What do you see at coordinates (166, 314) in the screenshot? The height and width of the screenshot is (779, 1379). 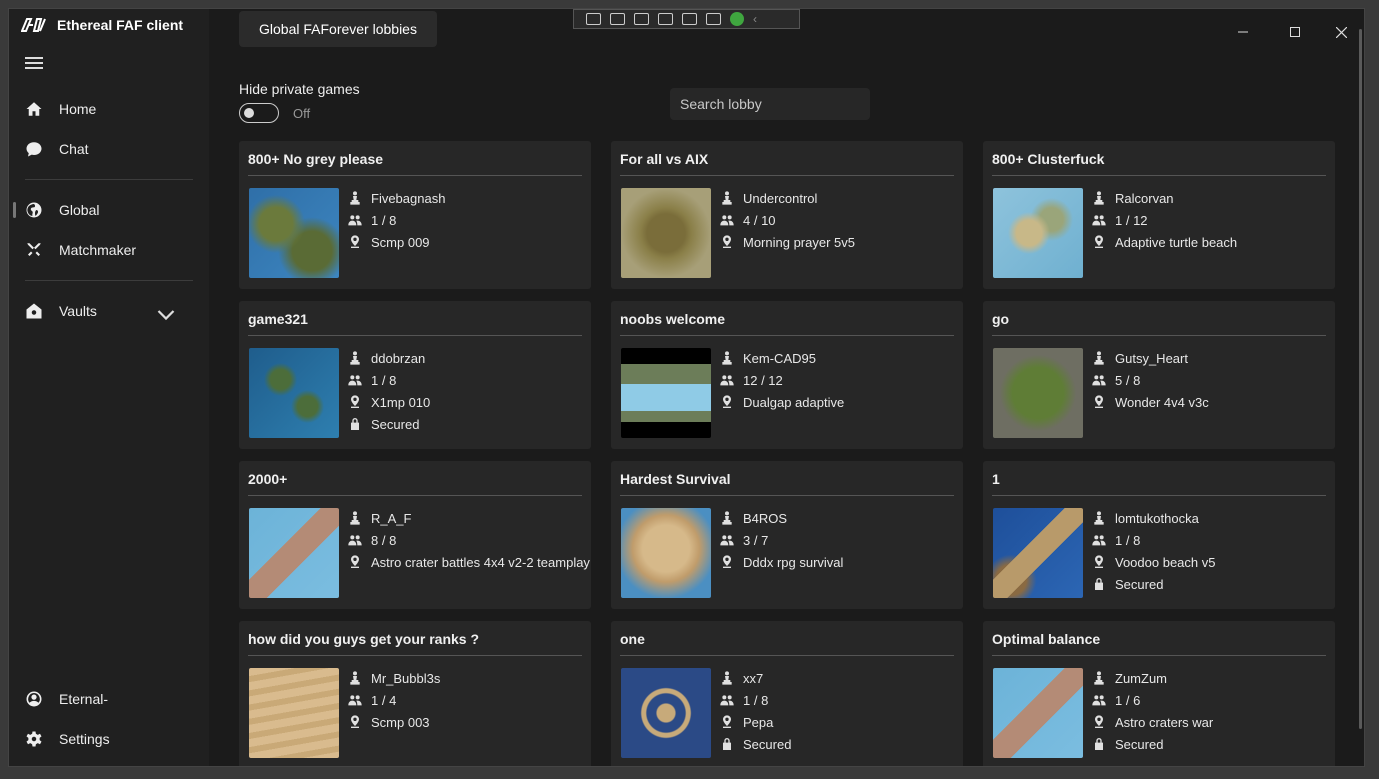 I see `chevron-down-icon` at bounding box center [166, 314].